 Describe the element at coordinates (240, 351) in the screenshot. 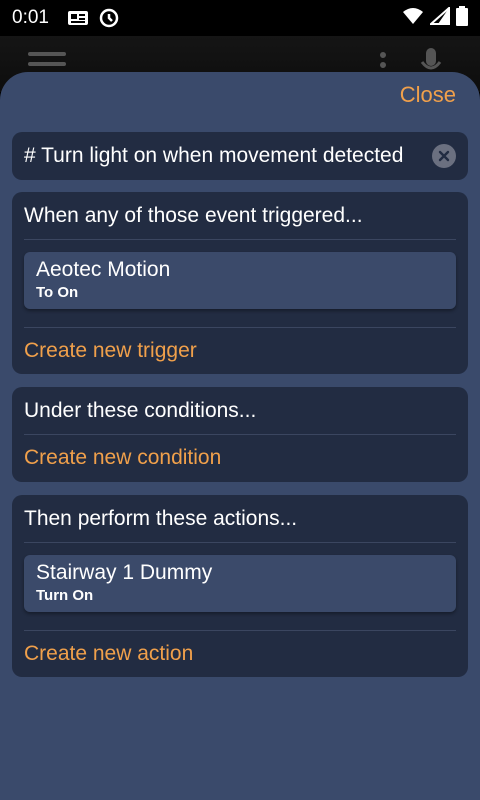

I see `create-trigger-button: Create new trigger` at that location.